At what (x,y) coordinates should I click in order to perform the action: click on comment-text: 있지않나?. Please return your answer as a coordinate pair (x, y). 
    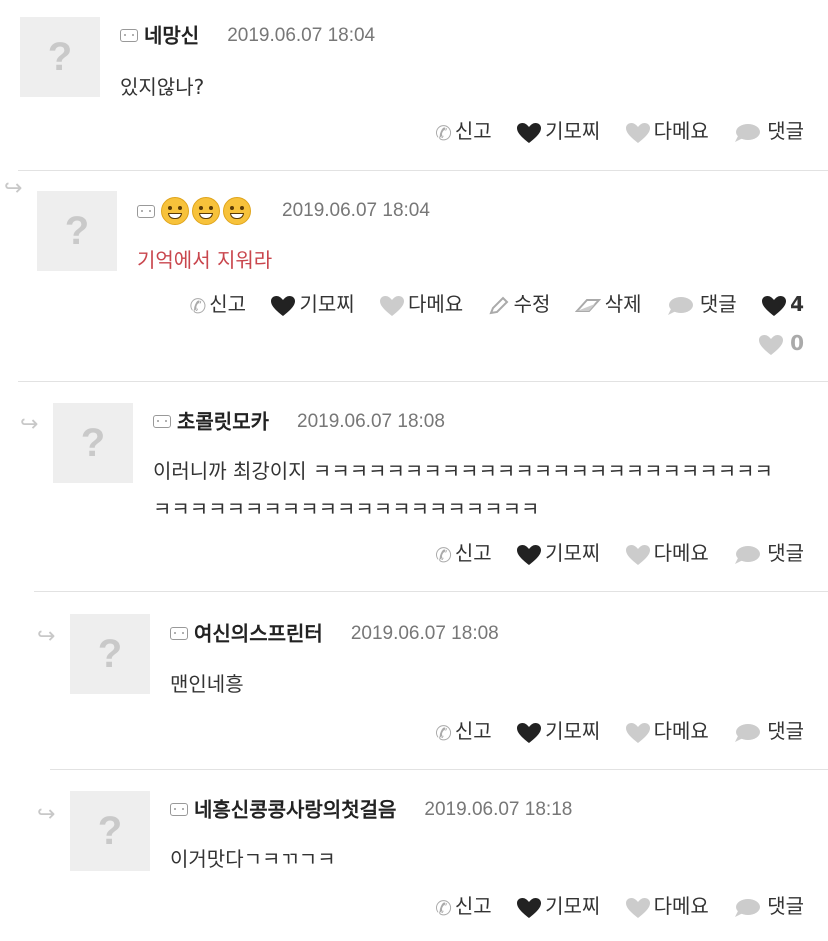
    Looking at the image, I should click on (162, 87).